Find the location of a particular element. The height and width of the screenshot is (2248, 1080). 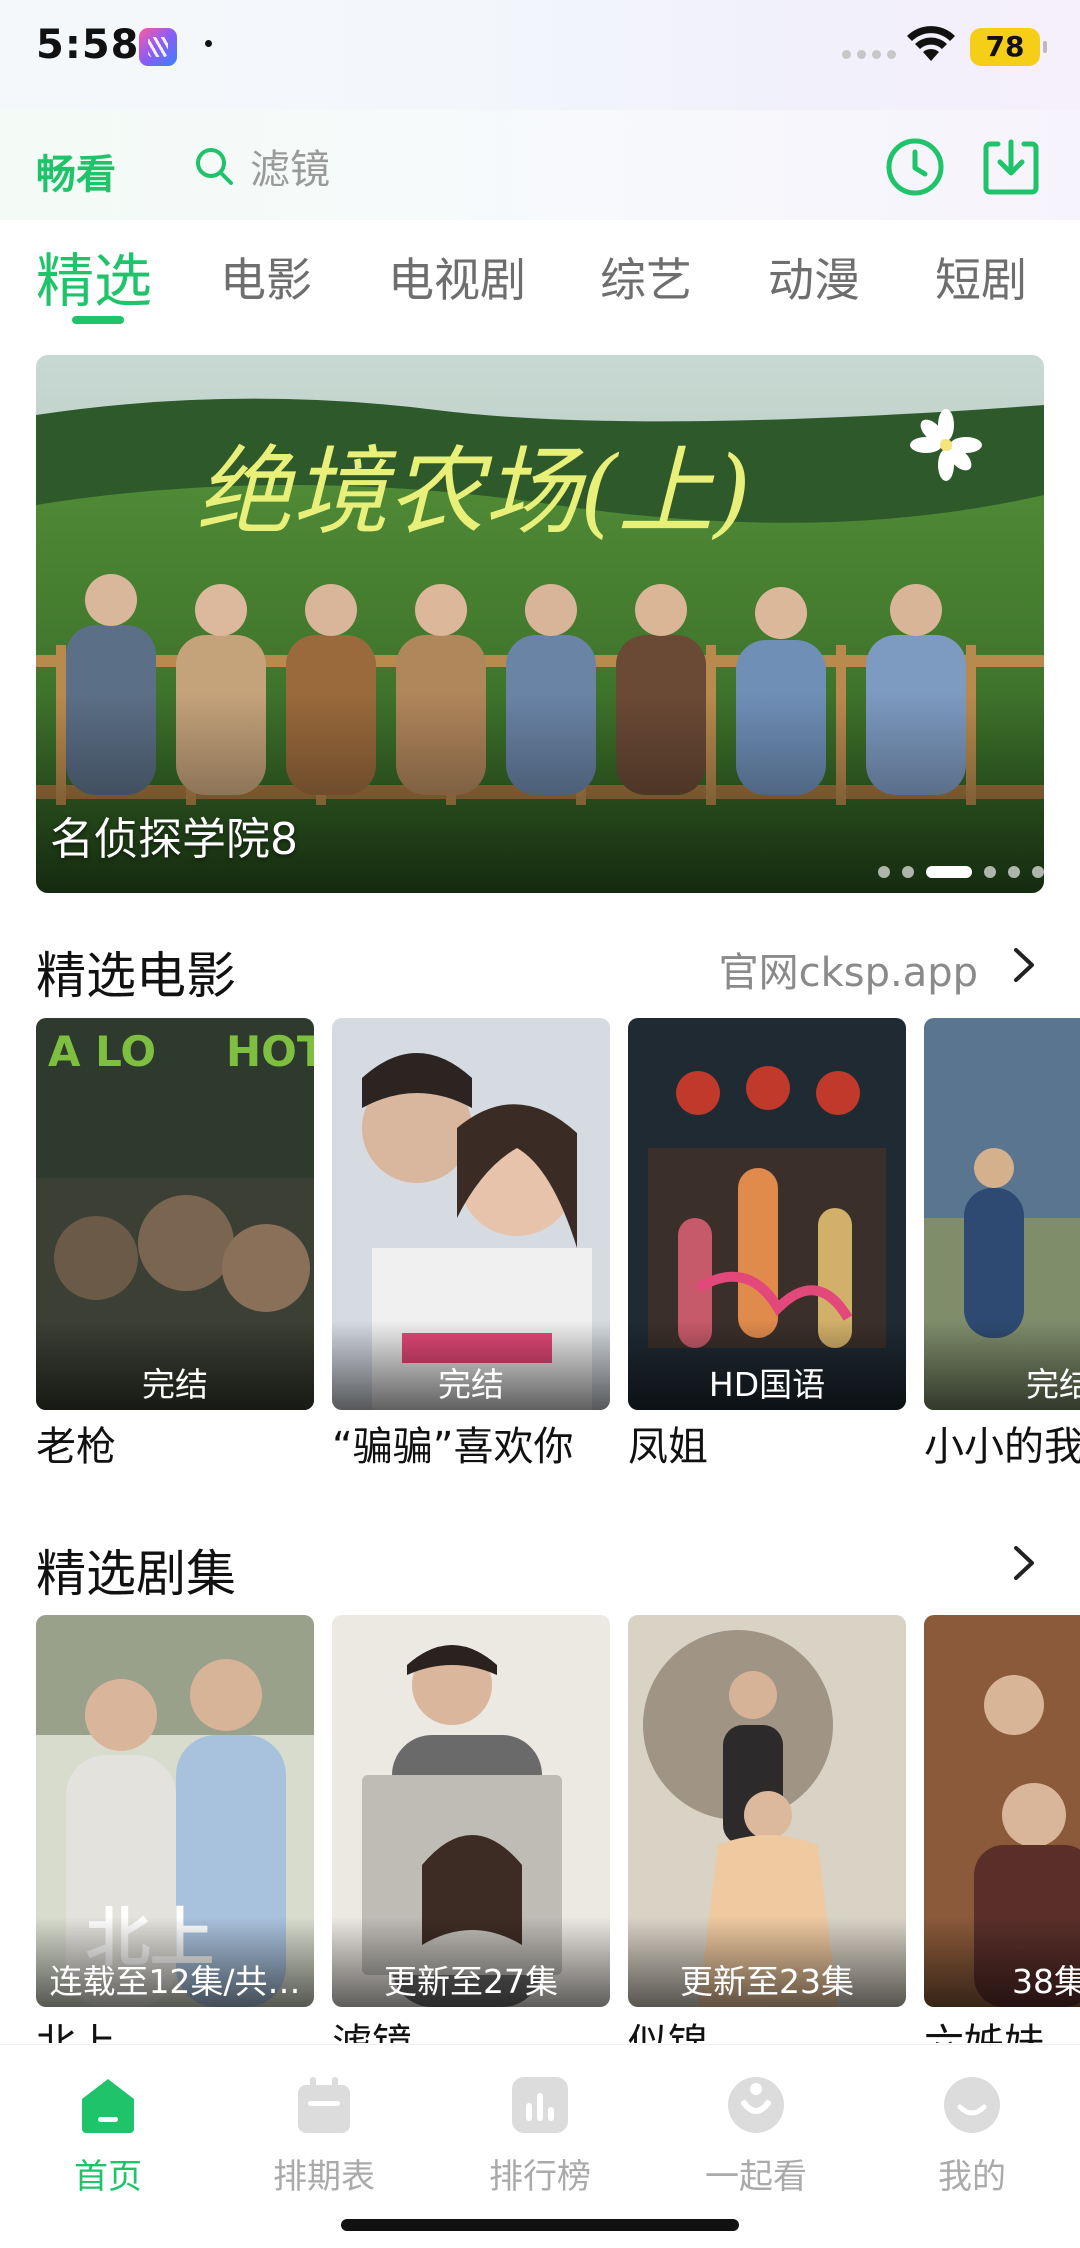

movie-card: HD国语 凤姐 is located at coordinates (767, 1245).